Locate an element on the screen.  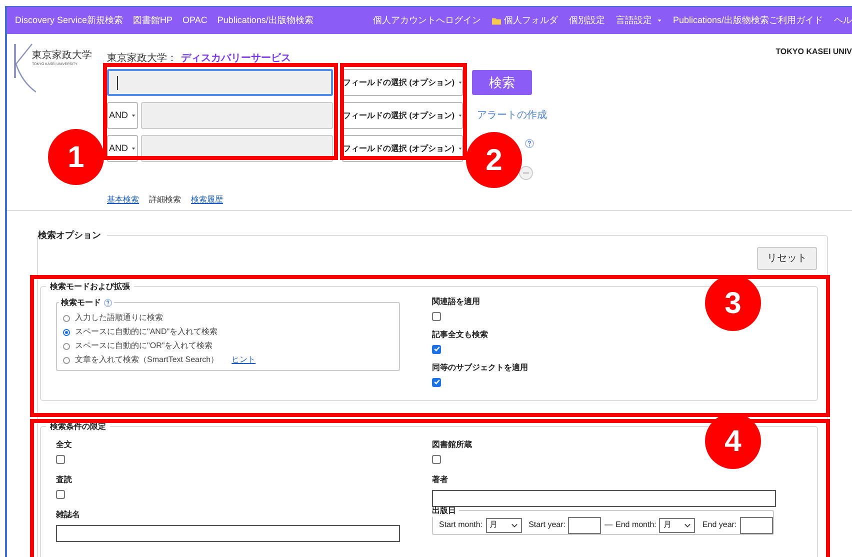
checkbox-label: 関連語を適用 is located at coordinates (456, 302).